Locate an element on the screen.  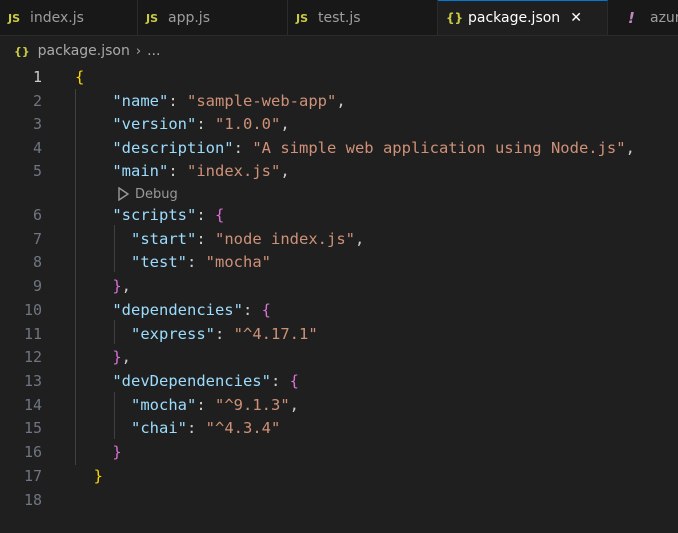
chevron-right-icon: › is located at coordinates (138, 51).